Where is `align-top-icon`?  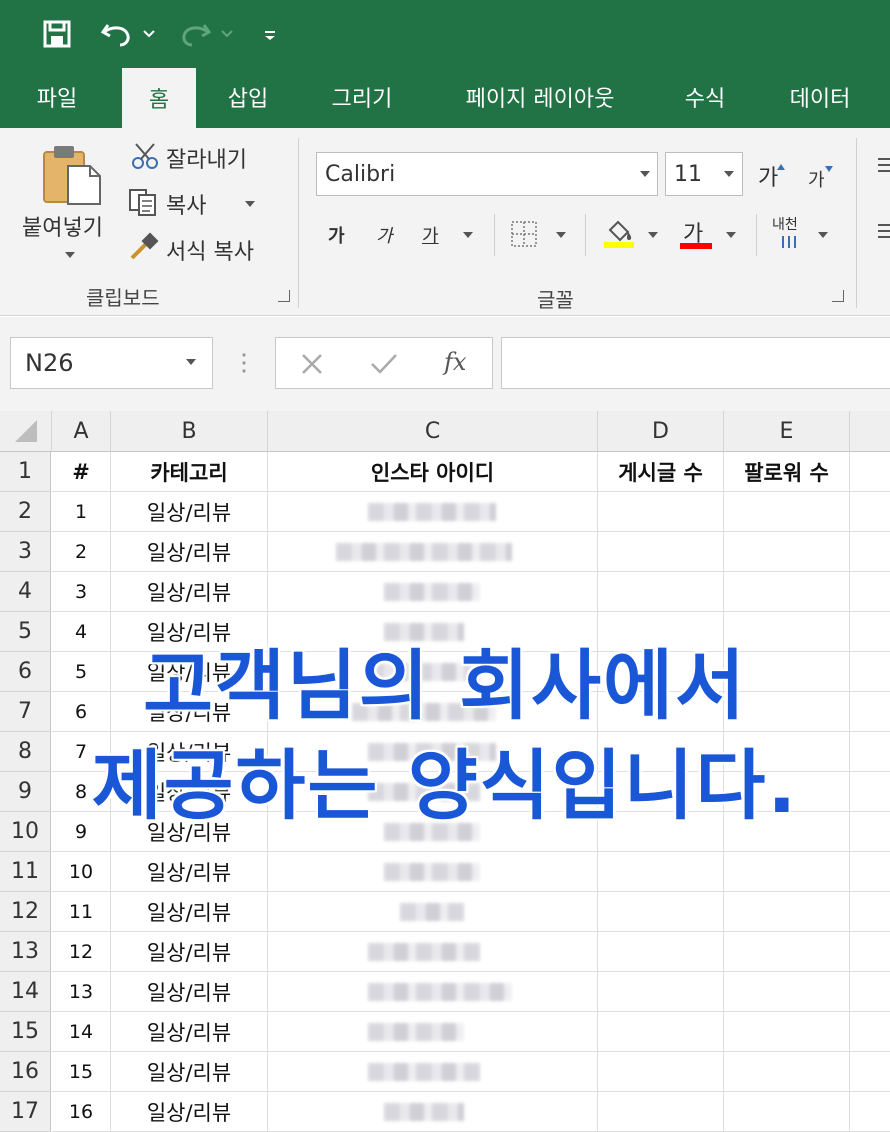
align-top-icon is located at coordinates (883, 168).